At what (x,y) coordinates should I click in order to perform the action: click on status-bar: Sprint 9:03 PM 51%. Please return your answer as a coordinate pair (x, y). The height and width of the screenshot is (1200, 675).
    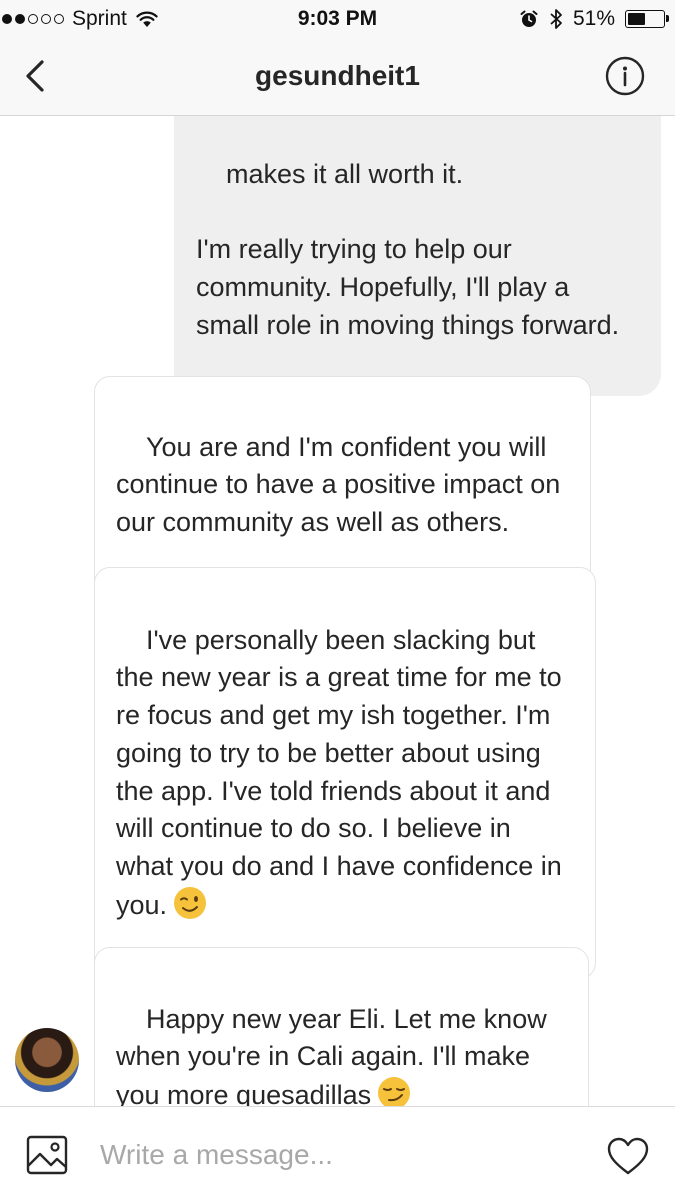
    Looking at the image, I should click on (337, 19).